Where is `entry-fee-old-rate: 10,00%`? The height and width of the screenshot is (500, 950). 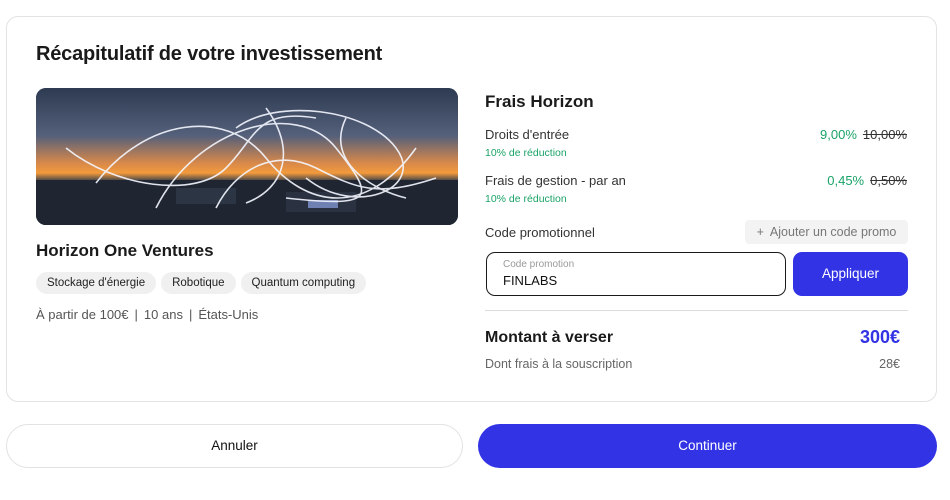
entry-fee-old-rate: 10,00% is located at coordinates (884, 134).